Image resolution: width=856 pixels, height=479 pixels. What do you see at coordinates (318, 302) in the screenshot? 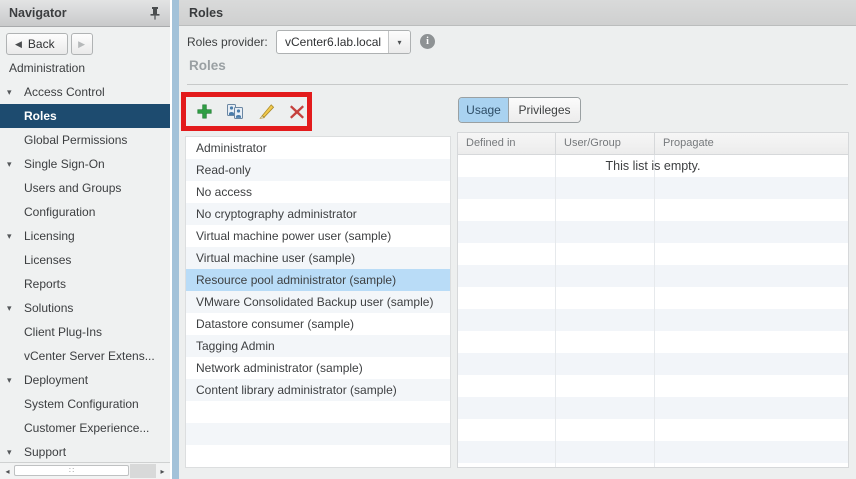
I see `role-row: VMware Consolidated Backup user (sample)` at bounding box center [318, 302].